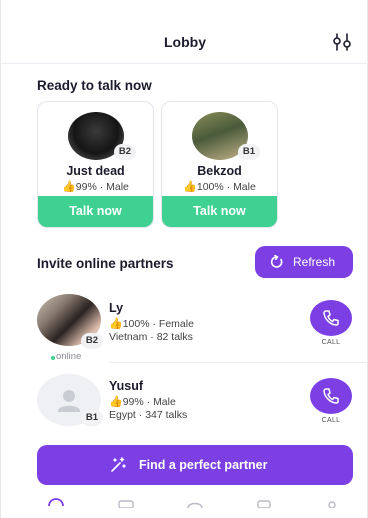 This screenshot has height=518, width=368. I want to click on find-partner-button: Find a perfect partner, so click(195, 465).